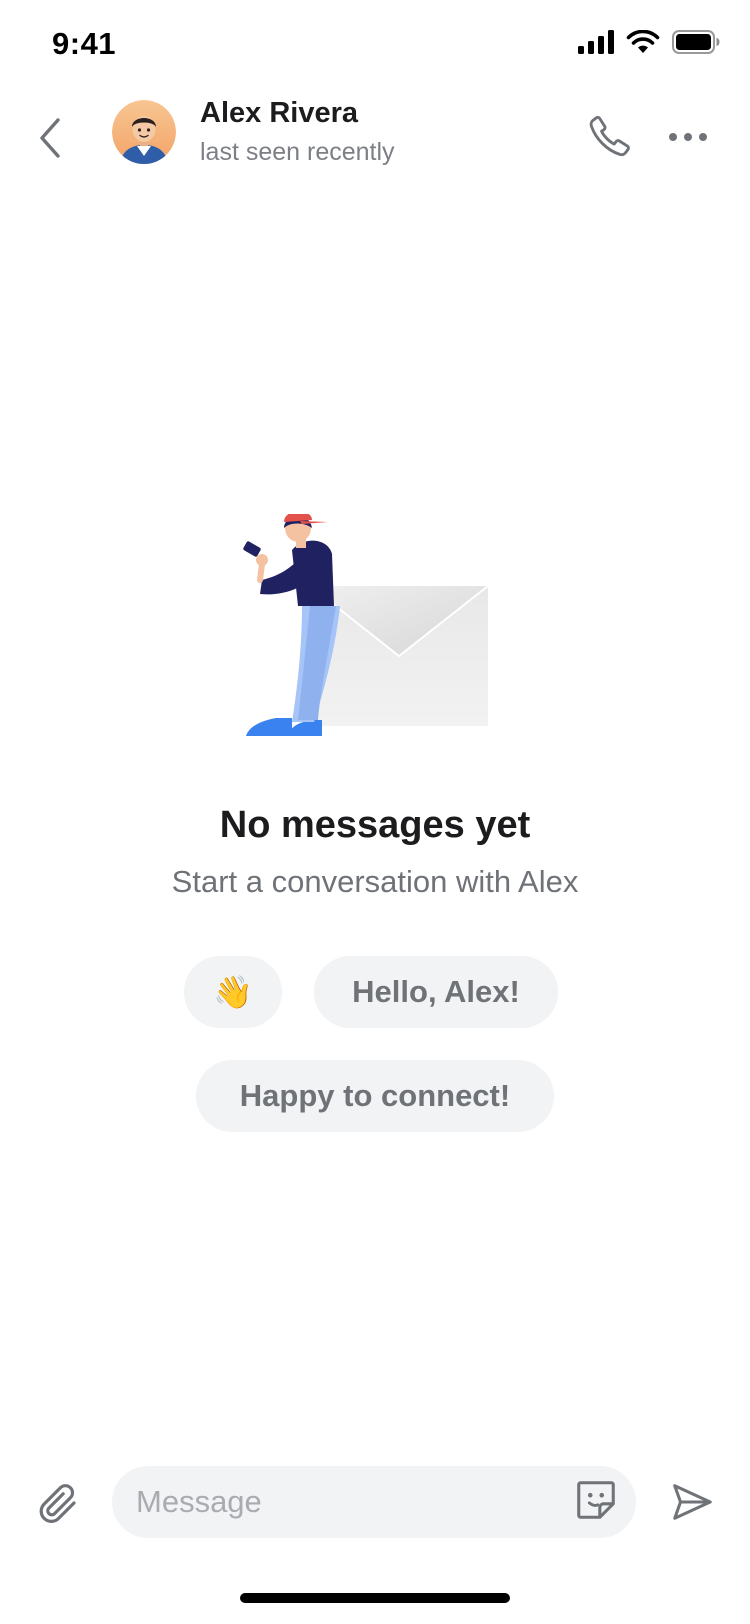  What do you see at coordinates (84, 43) in the screenshot?
I see `status-time: 9:41` at bounding box center [84, 43].